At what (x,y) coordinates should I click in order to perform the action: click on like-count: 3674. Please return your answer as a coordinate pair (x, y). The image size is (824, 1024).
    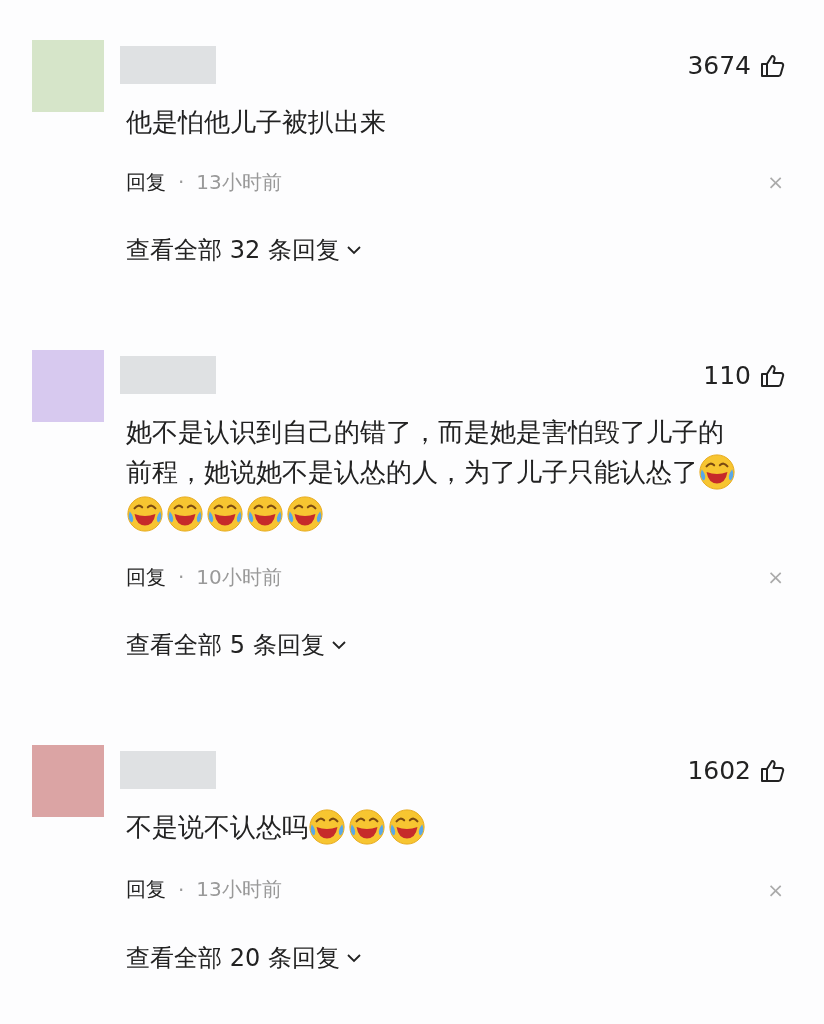
    Looking at the image, I should click on (719, 65).